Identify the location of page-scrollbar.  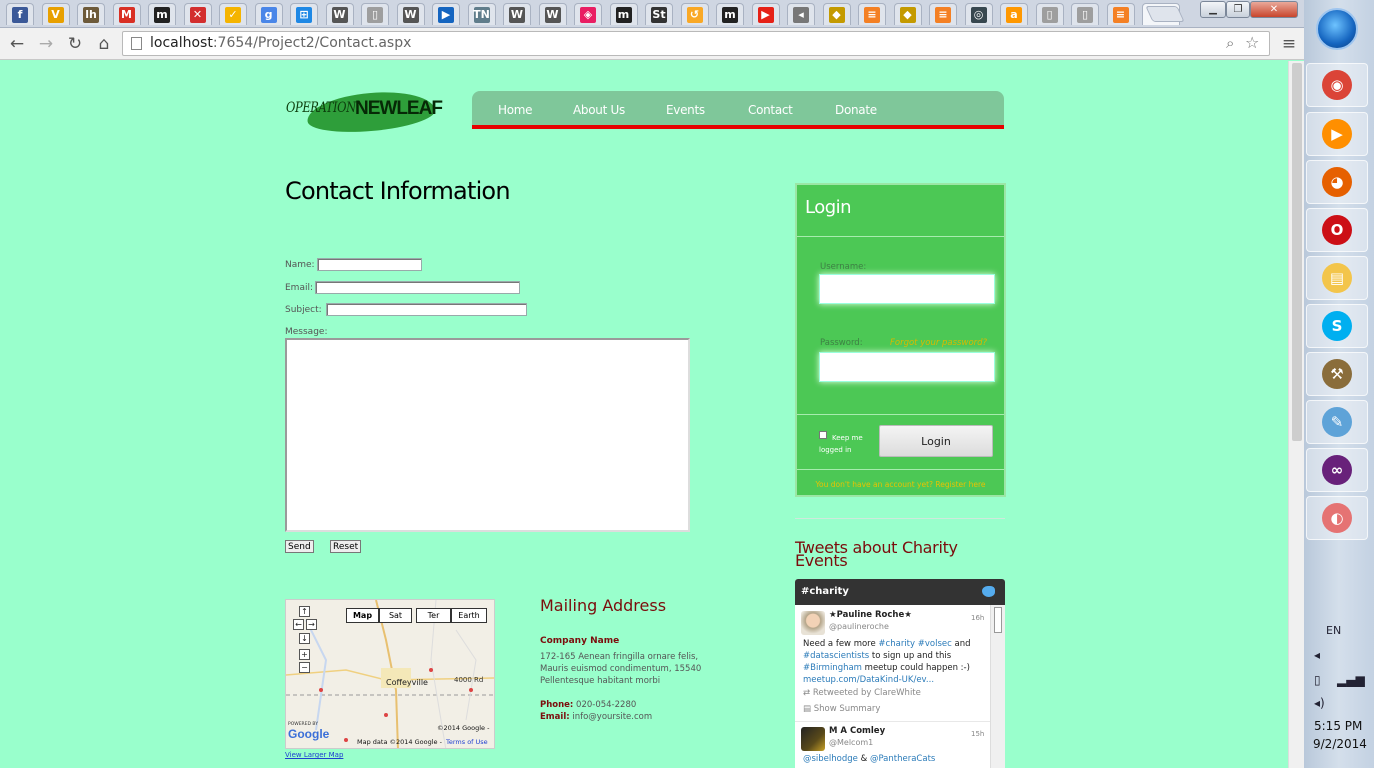
(1296, 414).